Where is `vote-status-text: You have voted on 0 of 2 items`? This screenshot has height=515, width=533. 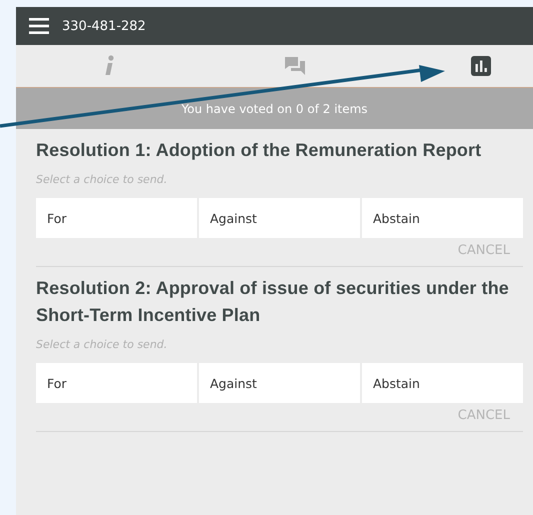
vote-status-text: You have voted on 0 of 2 items is located at coordinates (274, 109).